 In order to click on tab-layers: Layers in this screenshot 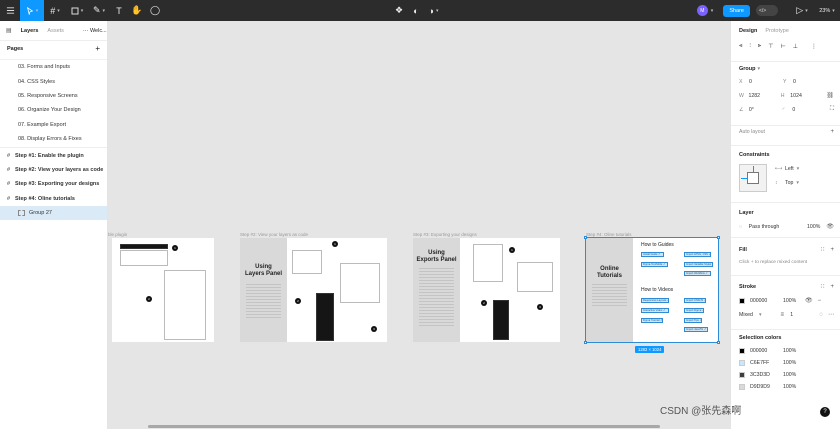, I will do `click(30, 31)`.